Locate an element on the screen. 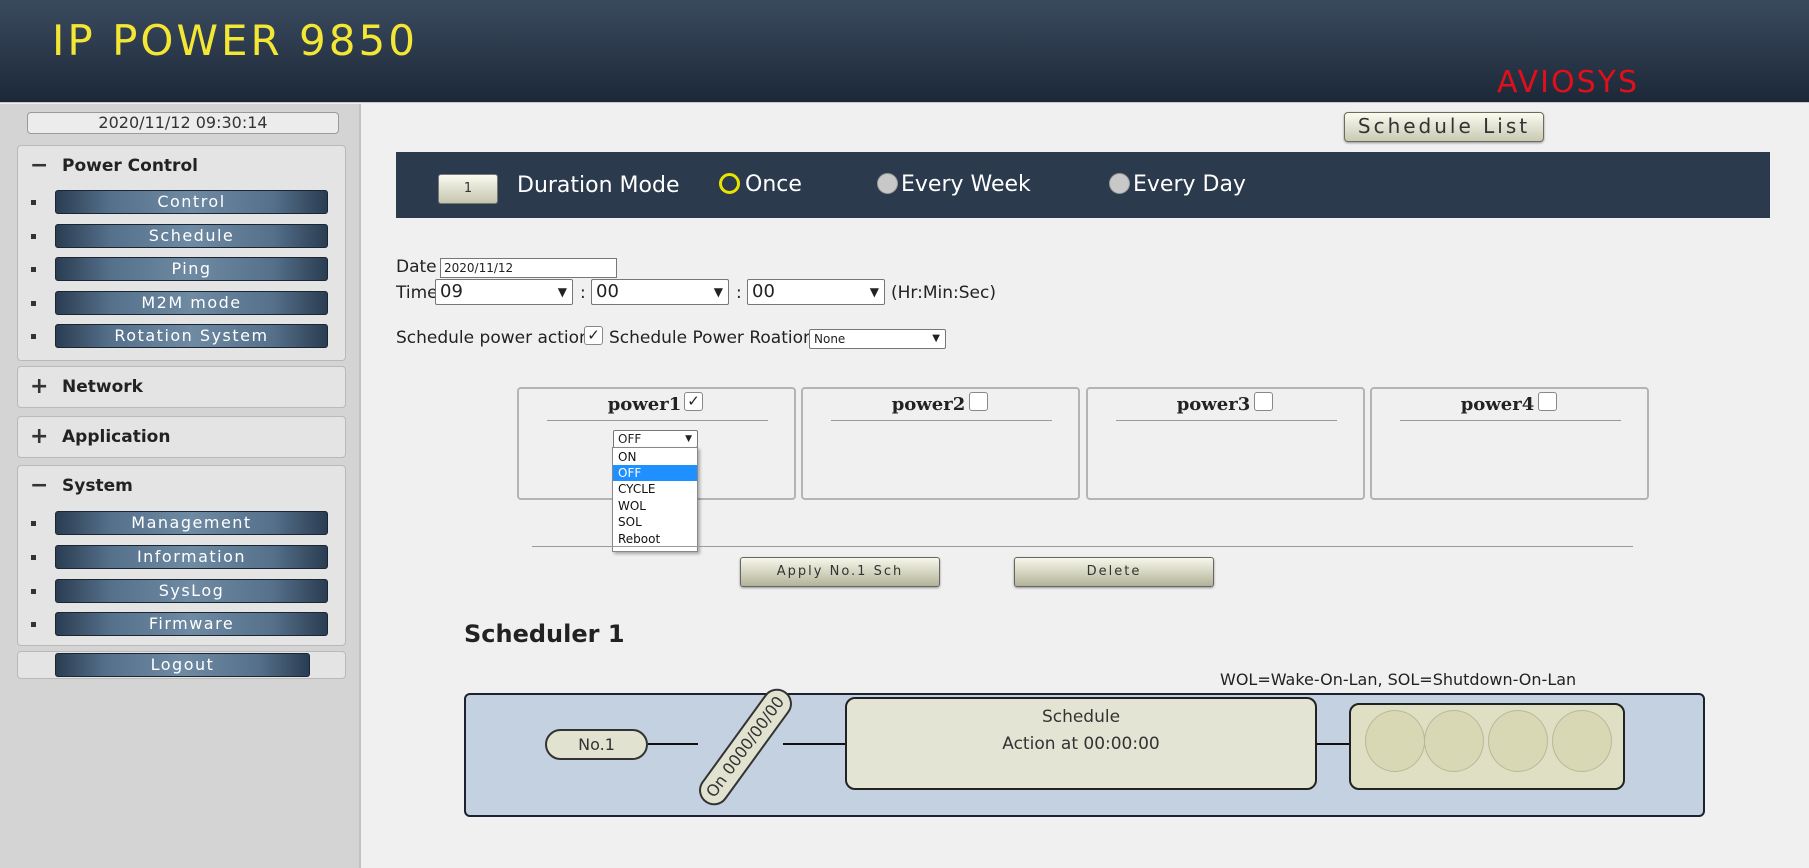 Image resolution: width=1809 pixels, height=868 pixels. application-section: + Application is located at coordinates (181, 437).